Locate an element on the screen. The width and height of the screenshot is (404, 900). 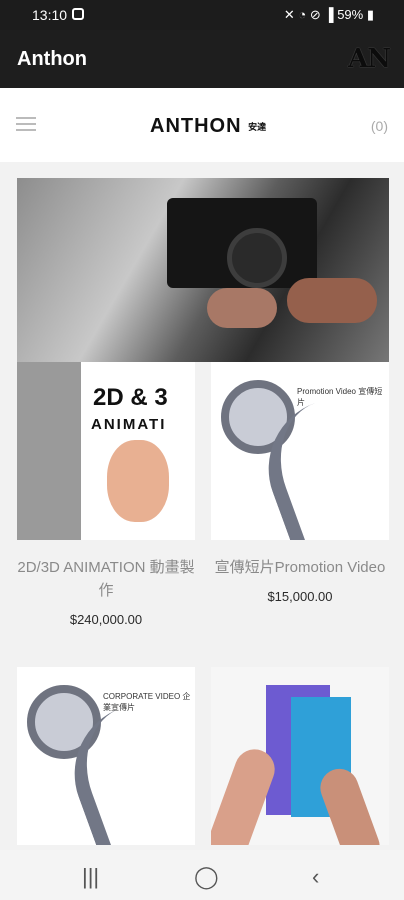
app-bar: Anthon AN is located at coordinates (202, 59).